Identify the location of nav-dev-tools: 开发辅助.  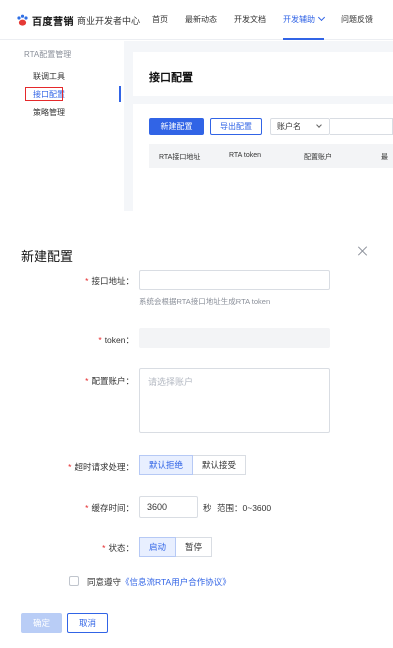
(304, 20).